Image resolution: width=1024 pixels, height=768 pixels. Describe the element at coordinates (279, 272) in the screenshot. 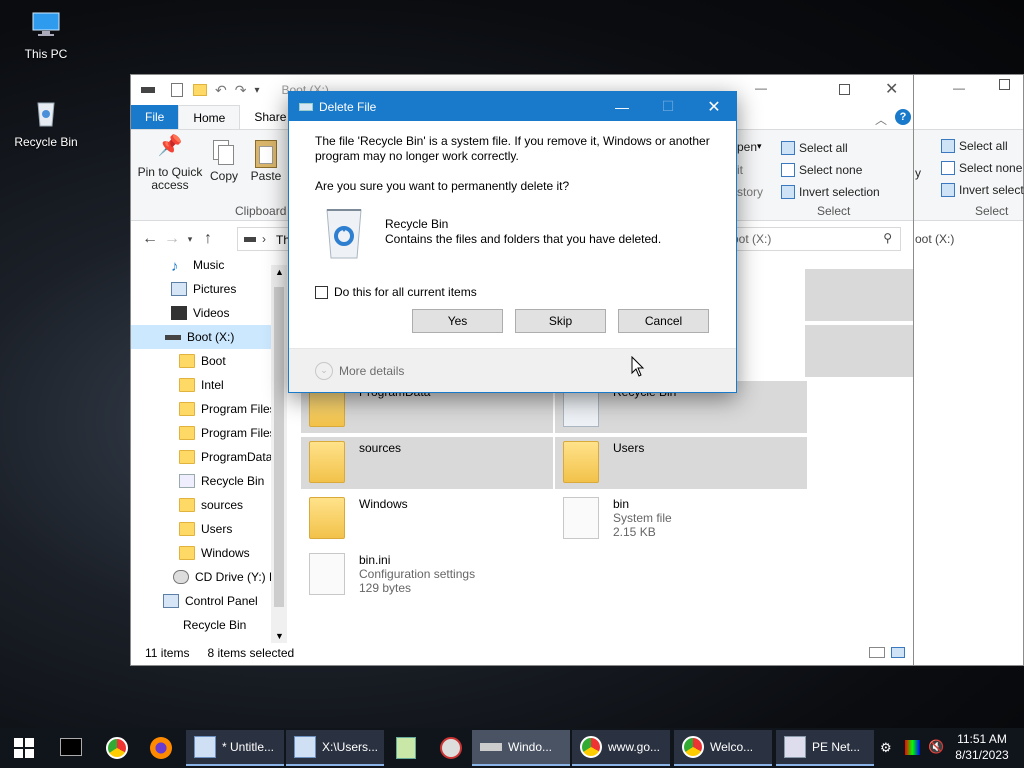

I see `scroll-up-icon: ▲` at that location.